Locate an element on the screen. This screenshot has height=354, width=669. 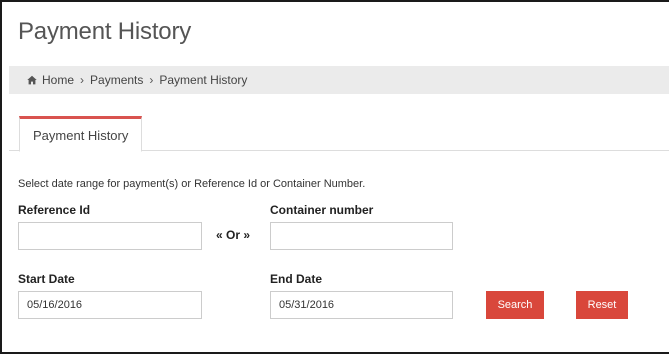
breadcrumb-home-link: Home is located at coordinates (58, 80).